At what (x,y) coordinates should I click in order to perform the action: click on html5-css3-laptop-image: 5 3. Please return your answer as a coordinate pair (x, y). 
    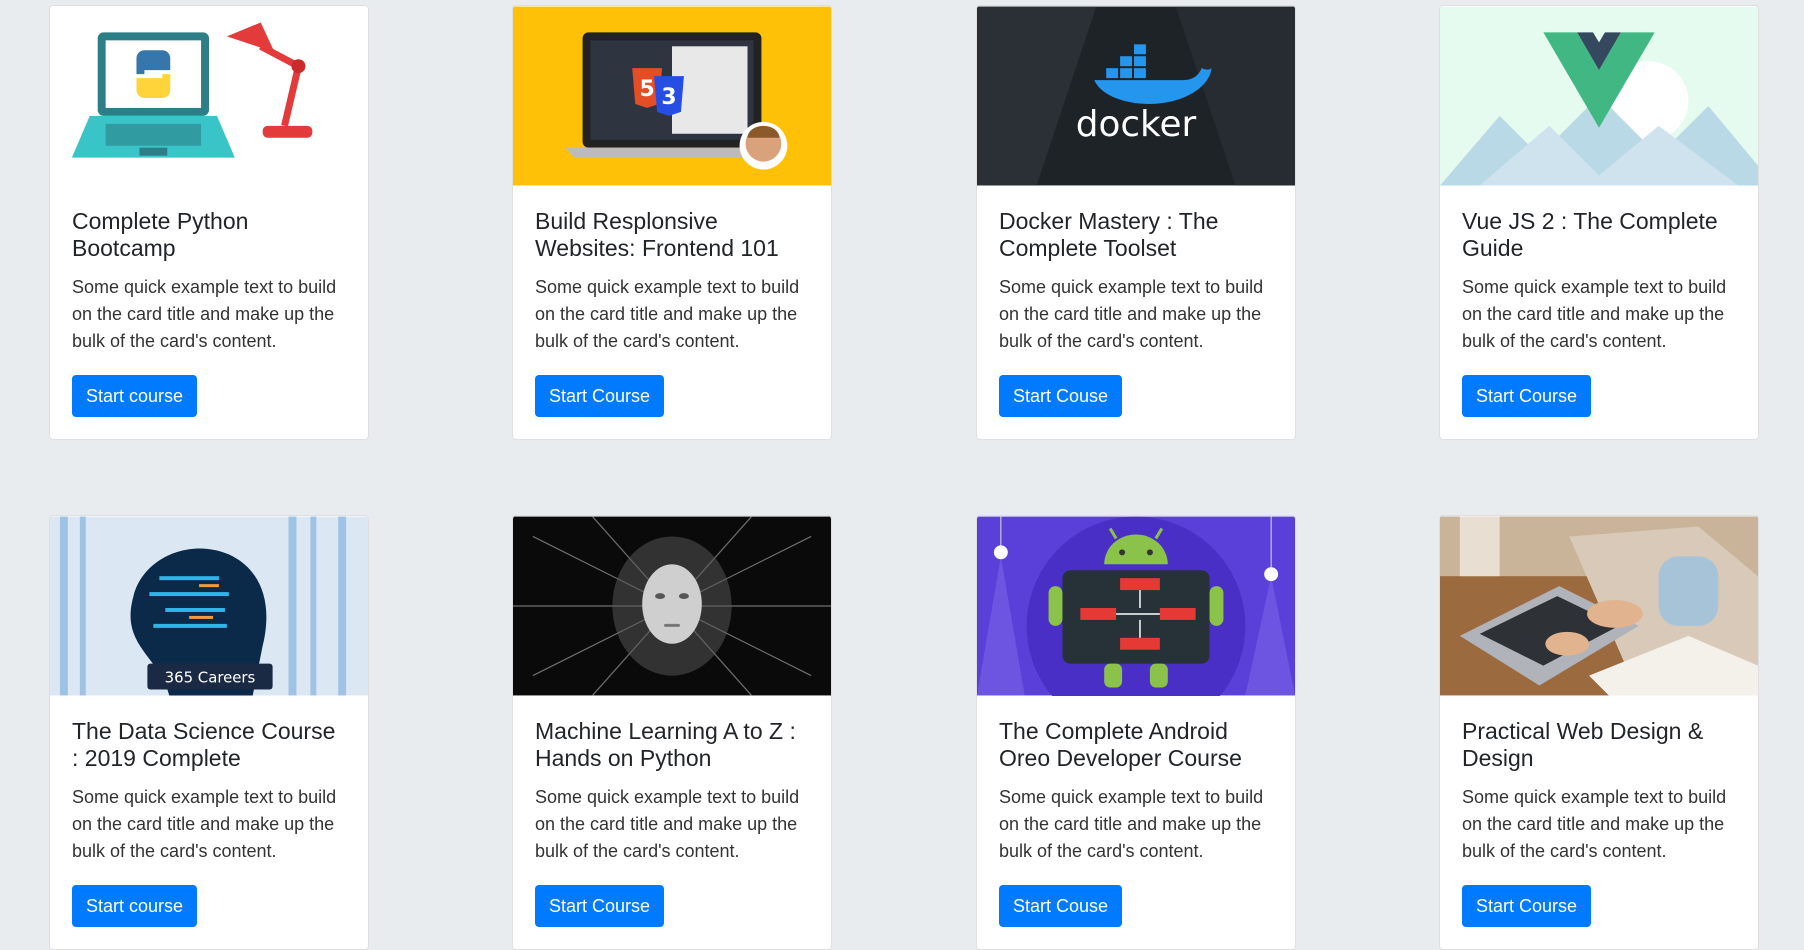
    Looking at the image, I should click on (672, 96).